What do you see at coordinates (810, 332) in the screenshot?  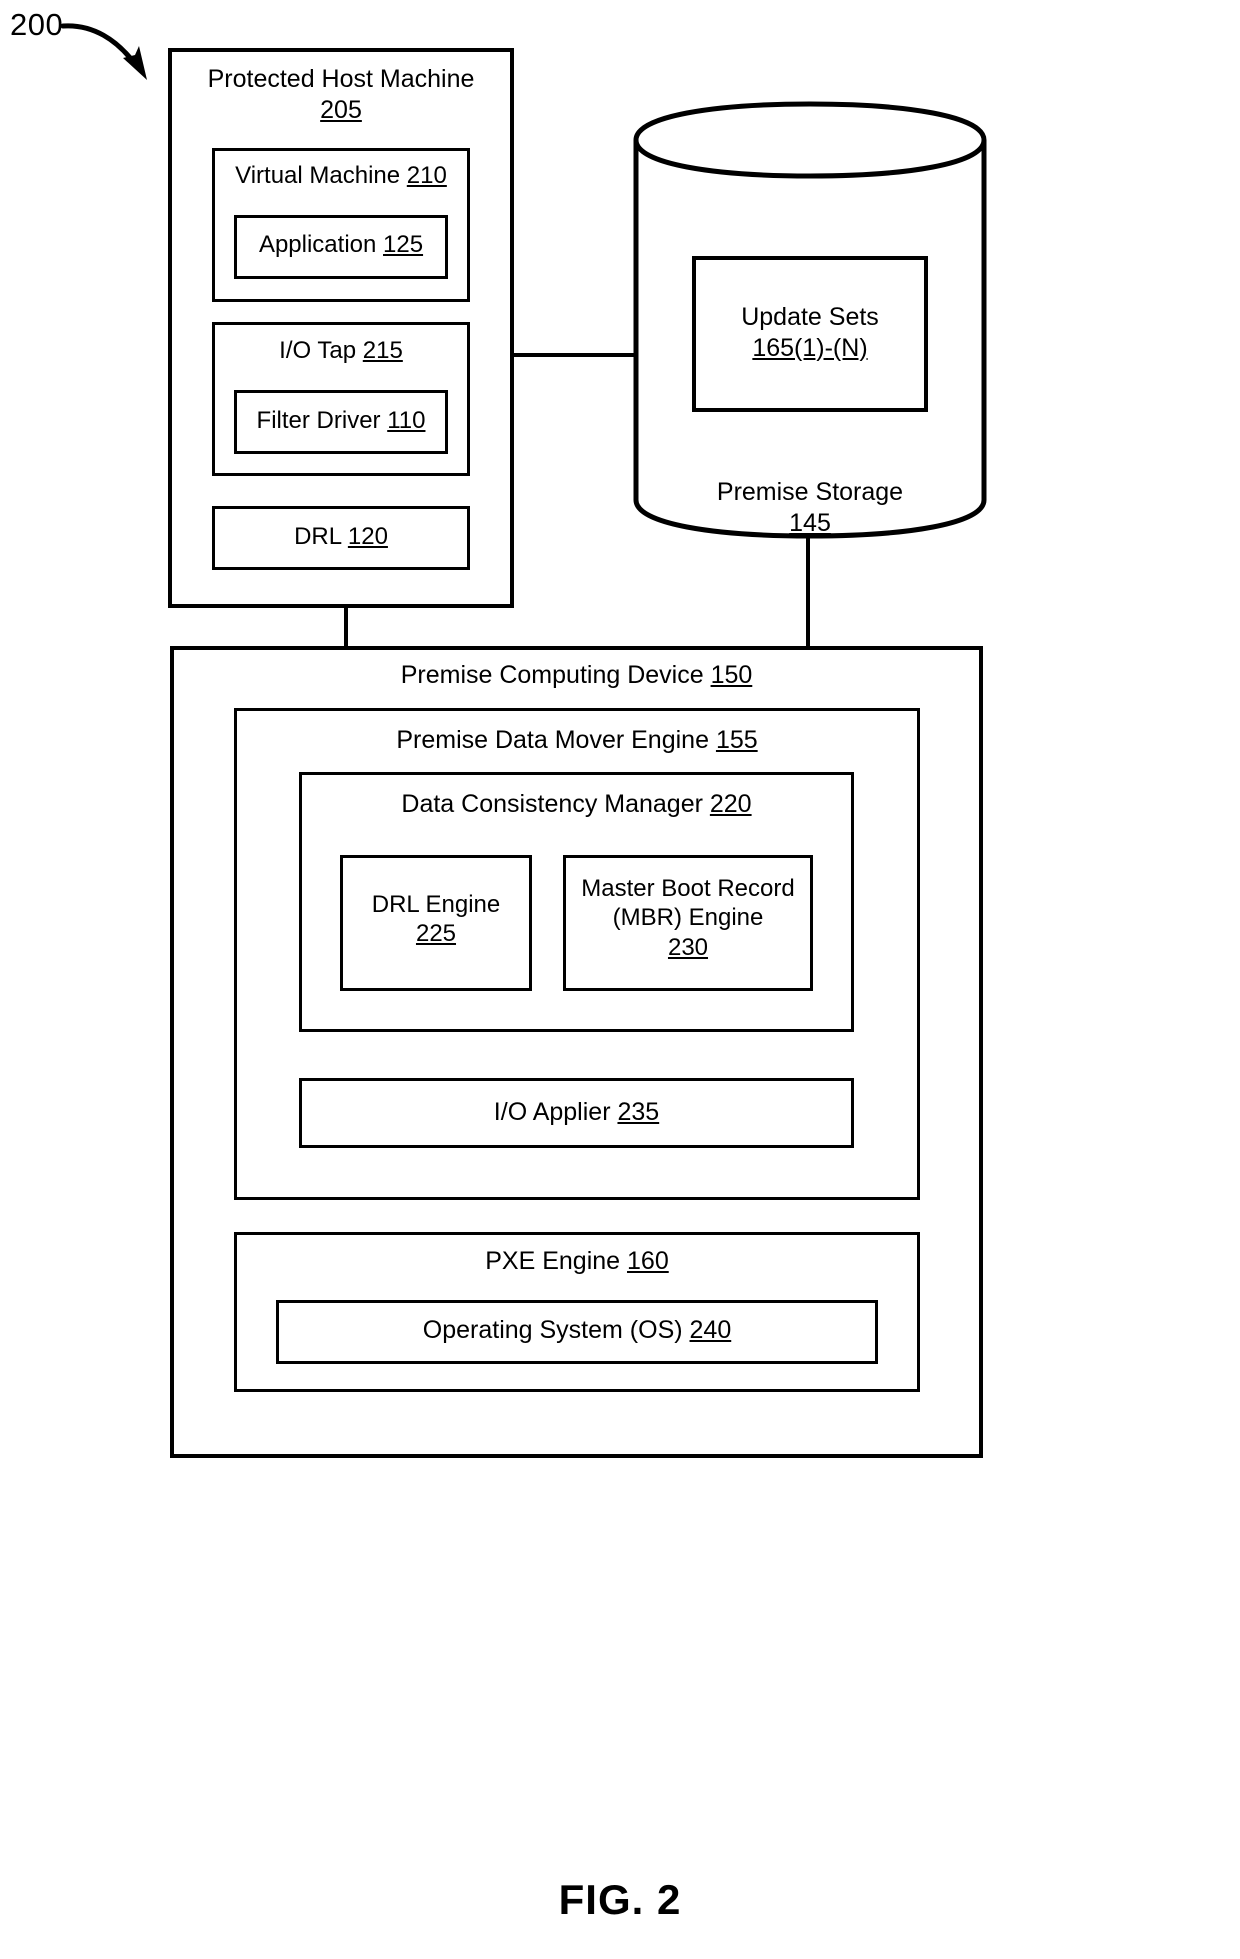 I see `update-sets-label: Update Sets 165(1)-(N)` at bounding box center [810, 332].